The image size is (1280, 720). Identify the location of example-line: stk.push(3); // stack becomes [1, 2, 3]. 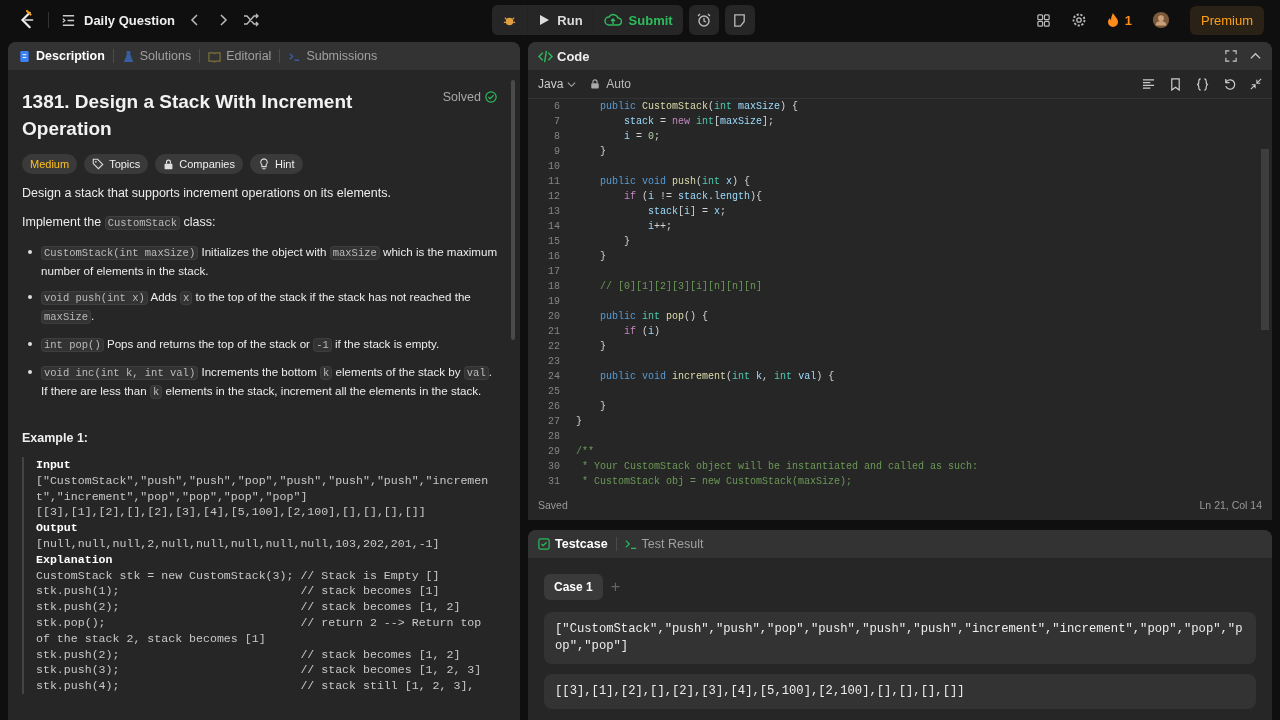
(259, 670).